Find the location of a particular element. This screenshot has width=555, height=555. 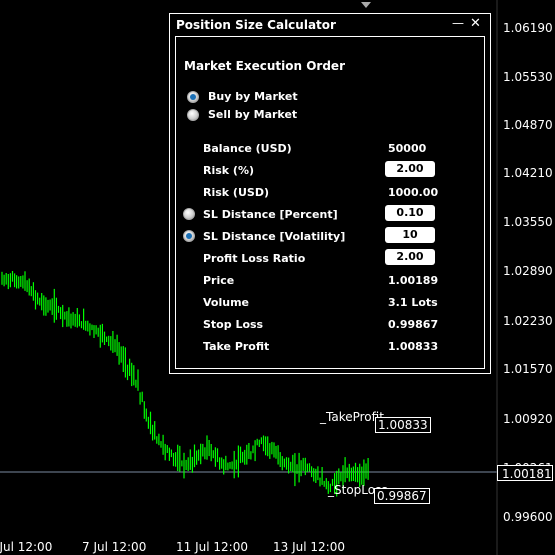

y-tick-label: 1.02890 is located at coordinates (528, 271).